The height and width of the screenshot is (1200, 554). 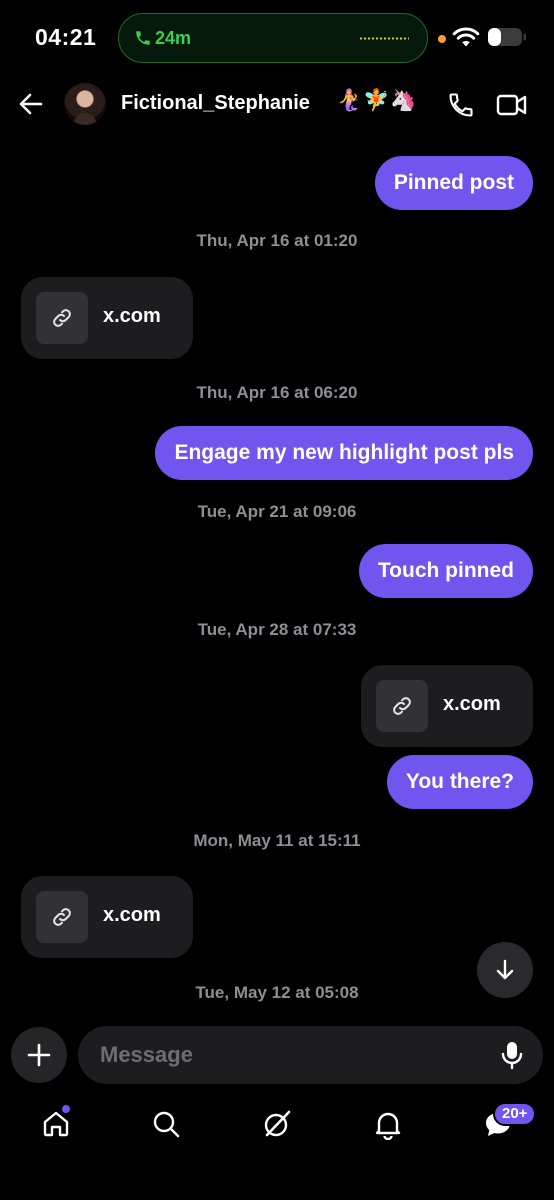 I want to click on plus-icon, so click(x=39, y=1055).